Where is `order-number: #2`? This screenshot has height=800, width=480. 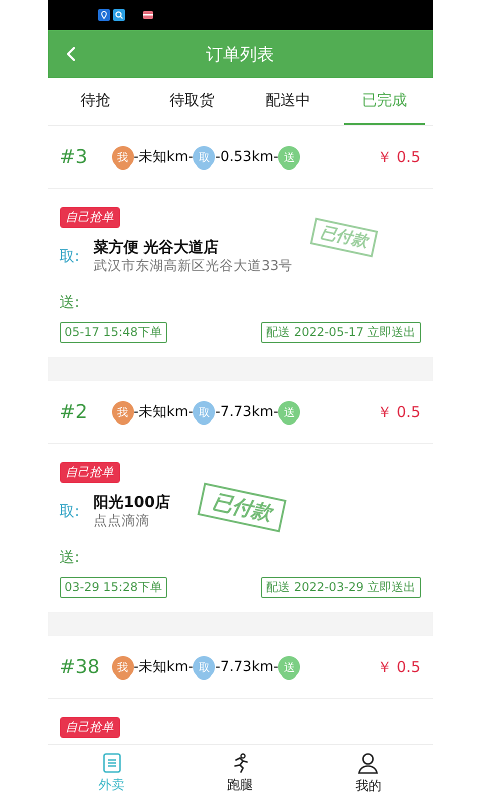 order-number: #2 is located at coordinates (74, 412).